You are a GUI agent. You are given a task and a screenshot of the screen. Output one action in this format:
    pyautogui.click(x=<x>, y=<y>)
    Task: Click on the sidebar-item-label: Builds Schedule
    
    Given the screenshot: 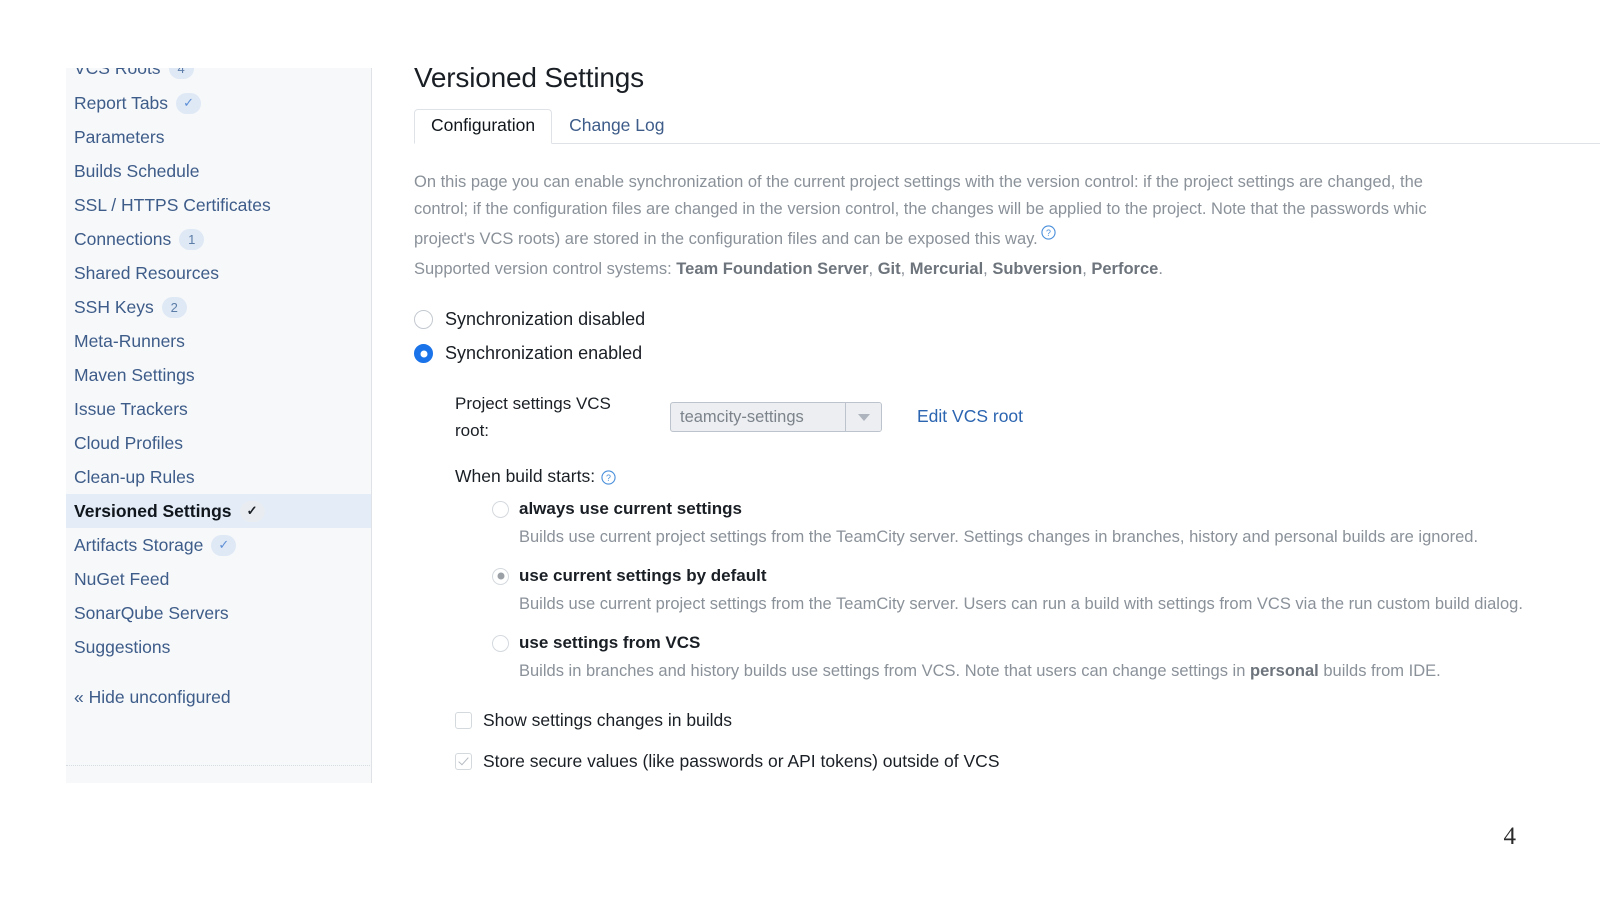 What is the action you would take?
    pyautogui.click(x=137, y=170)
    